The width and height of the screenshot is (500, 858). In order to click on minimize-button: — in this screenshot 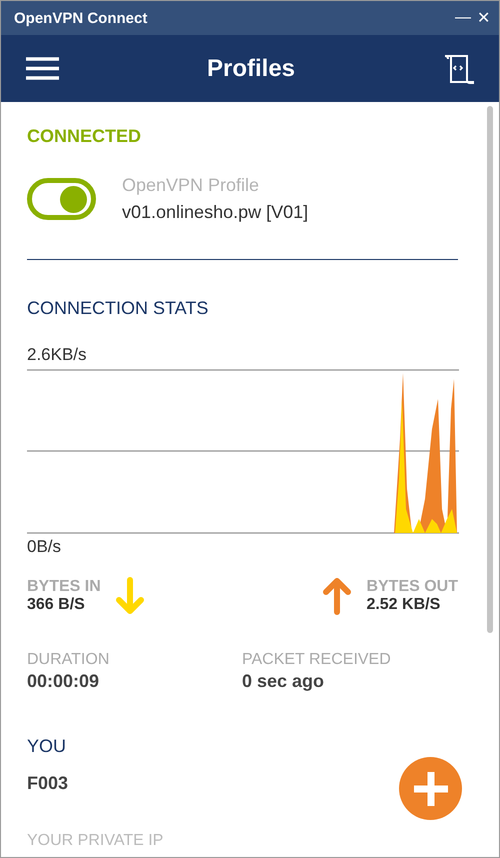, I will do `click(463, 18)`.